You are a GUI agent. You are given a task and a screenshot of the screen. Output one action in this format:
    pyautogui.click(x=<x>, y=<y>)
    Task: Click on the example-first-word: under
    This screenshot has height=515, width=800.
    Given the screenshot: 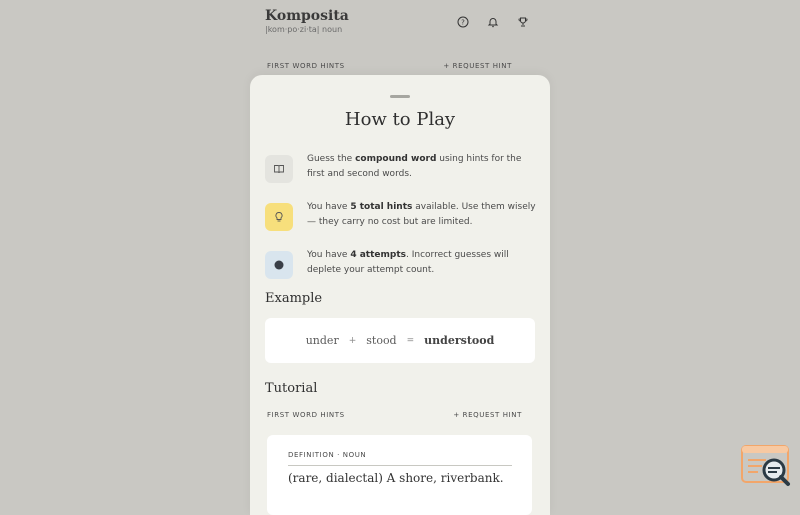 What is the action you would take?
    pyautogui.click(x=322, y=340)
    